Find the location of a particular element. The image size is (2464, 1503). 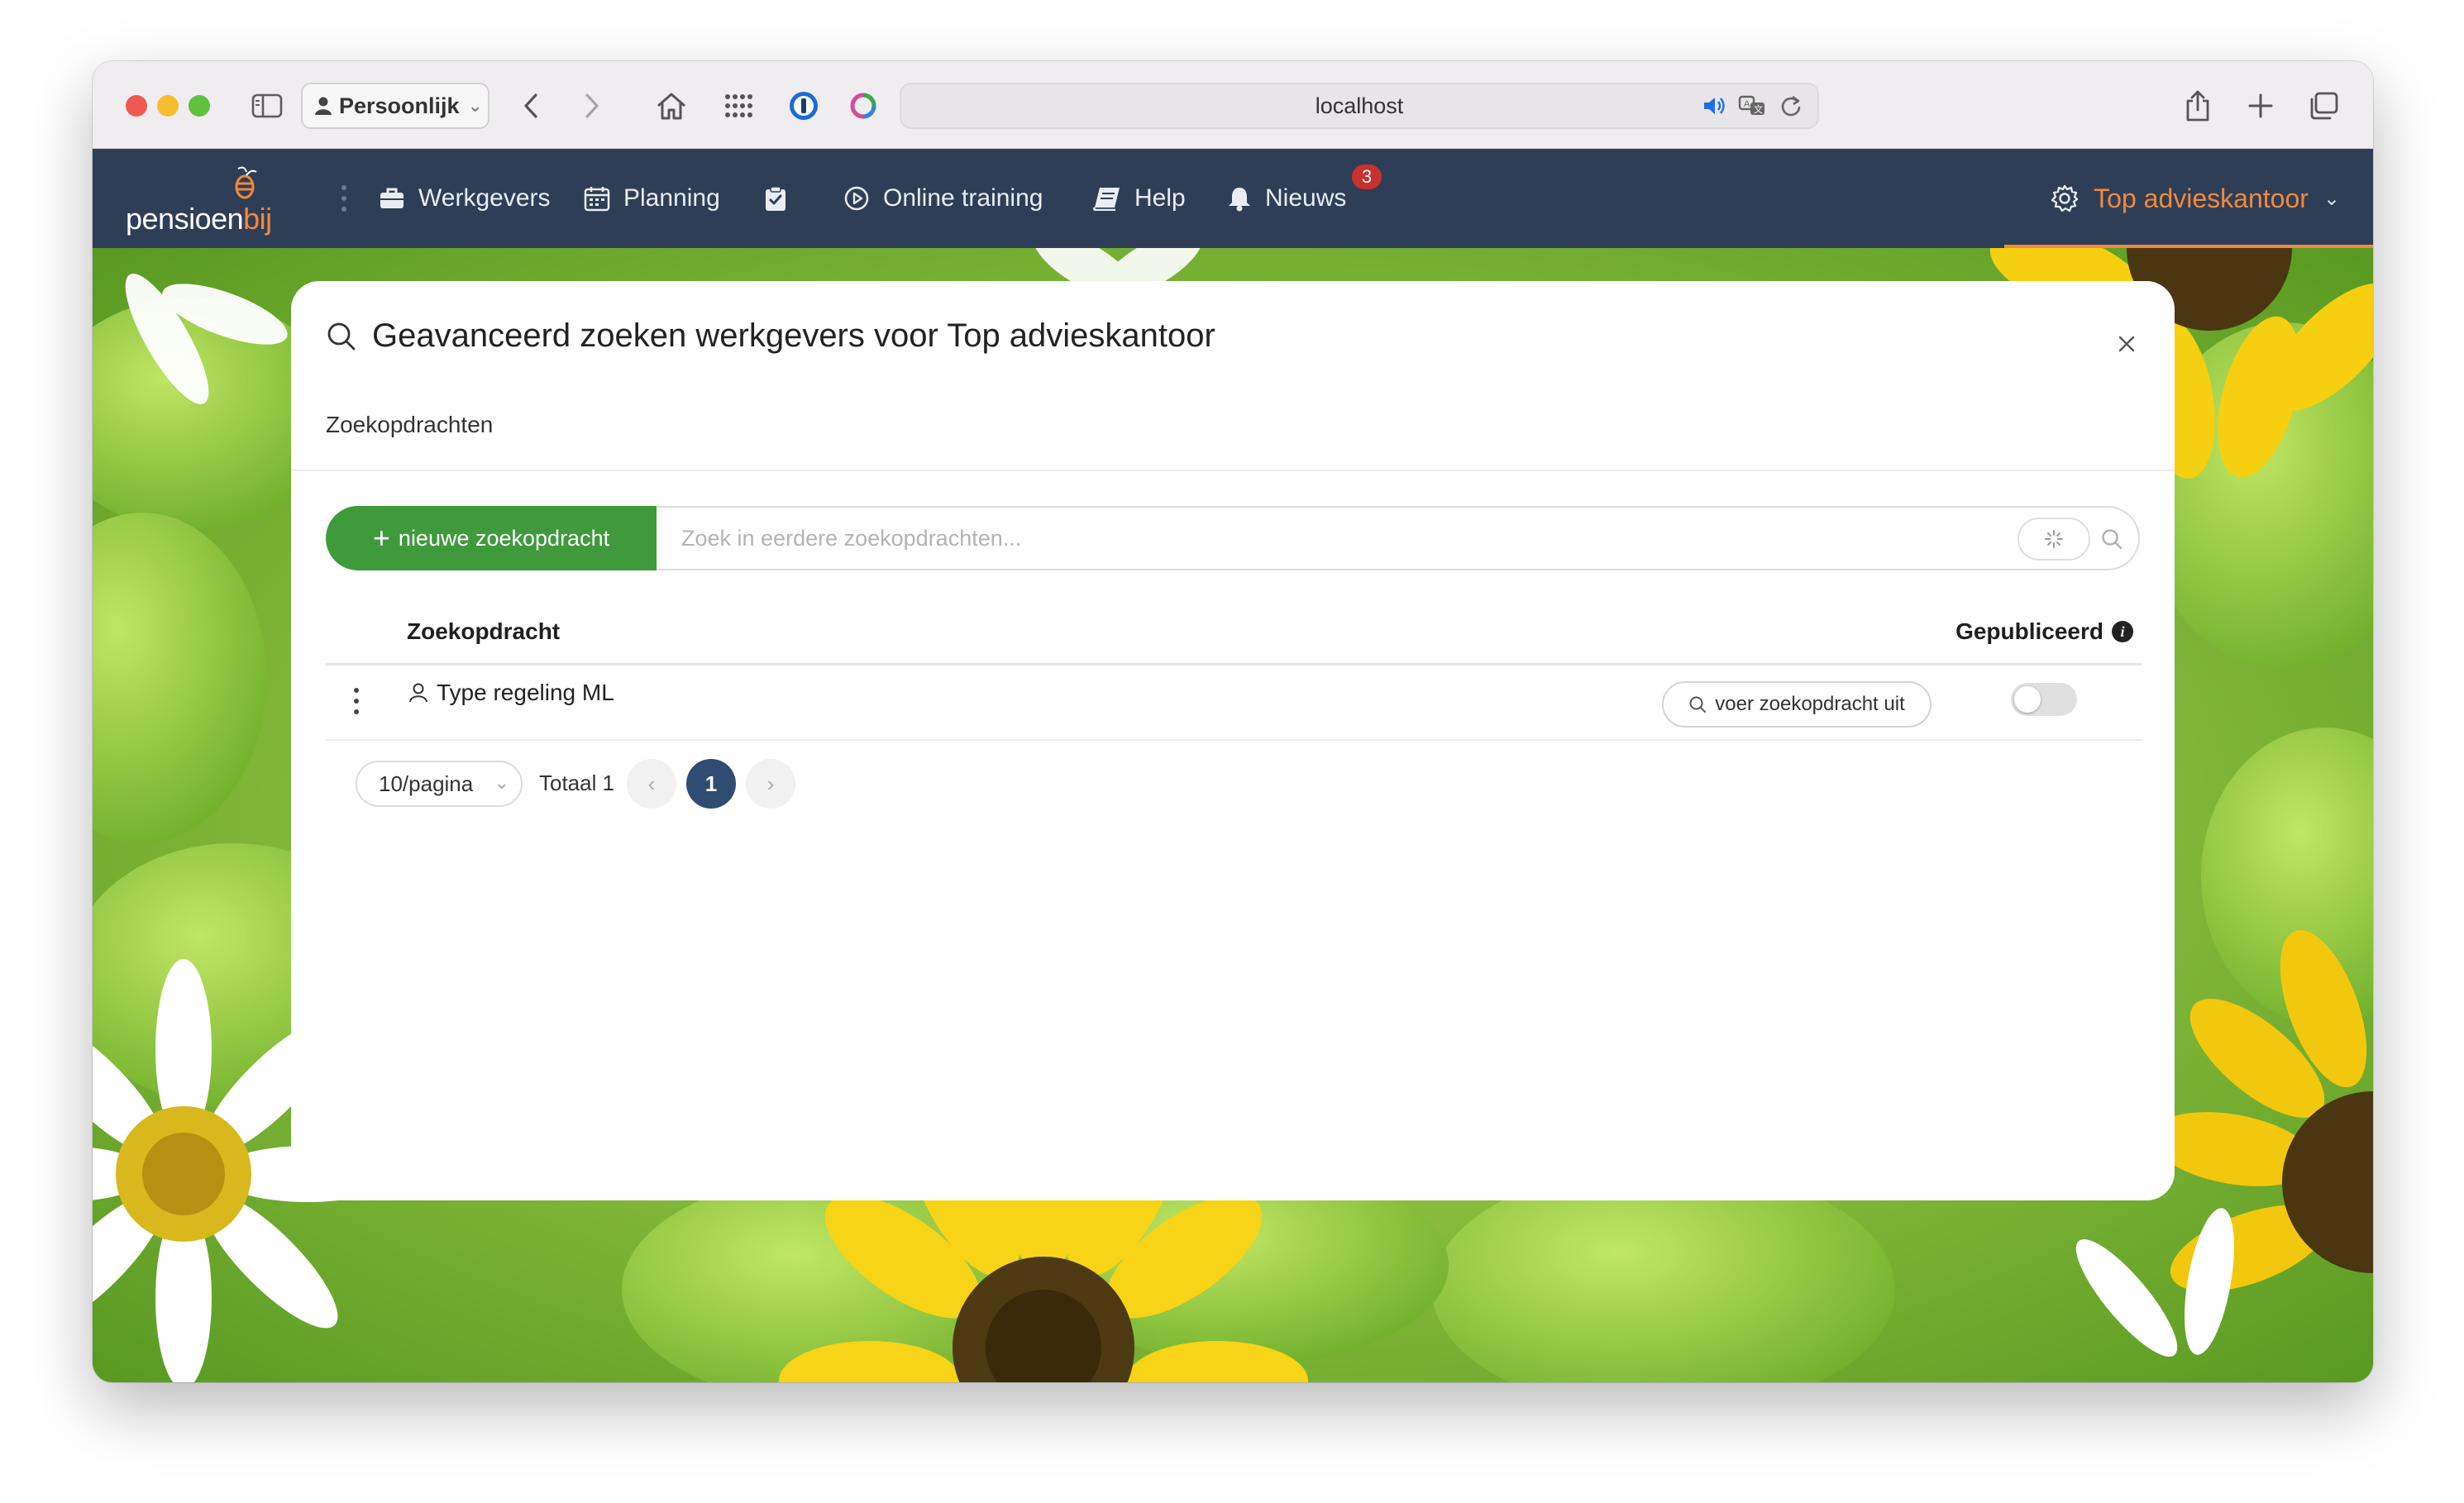

url-text: localhost is located at coordinates (1360, 105).